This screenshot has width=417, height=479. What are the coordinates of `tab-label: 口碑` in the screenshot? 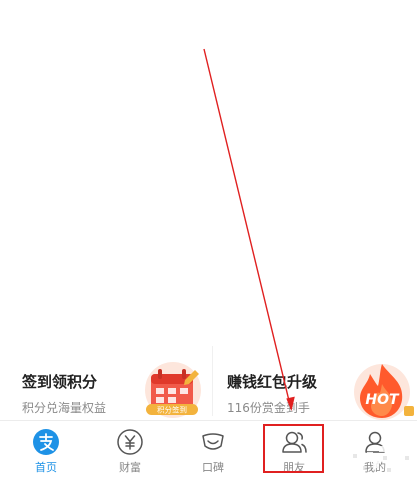 It's located at (213, 467).